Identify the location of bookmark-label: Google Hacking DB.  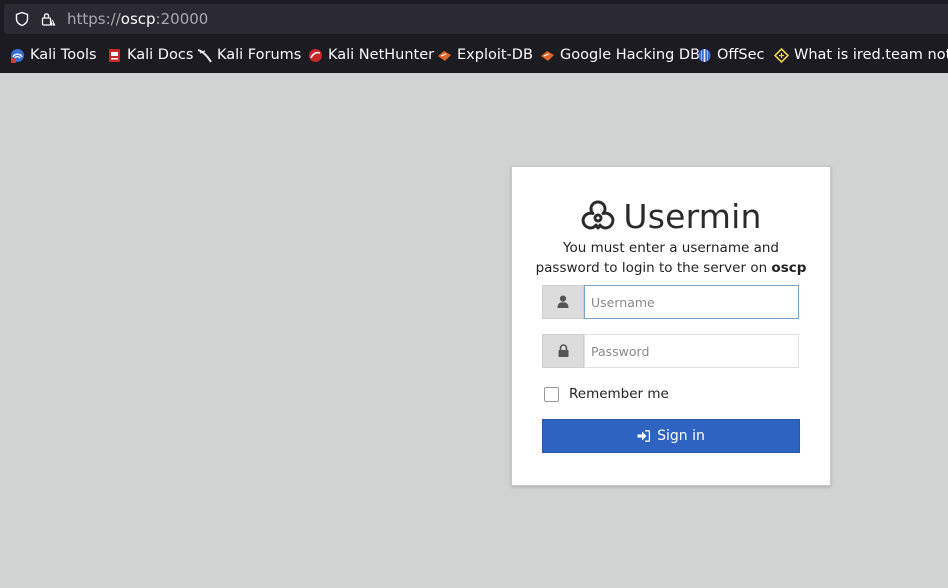
(630, 55).